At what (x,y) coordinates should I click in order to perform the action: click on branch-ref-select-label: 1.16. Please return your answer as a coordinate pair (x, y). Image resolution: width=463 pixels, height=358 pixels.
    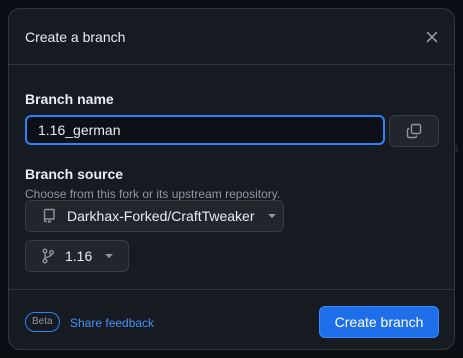
    Looking at the image, I should click on (79, 256).